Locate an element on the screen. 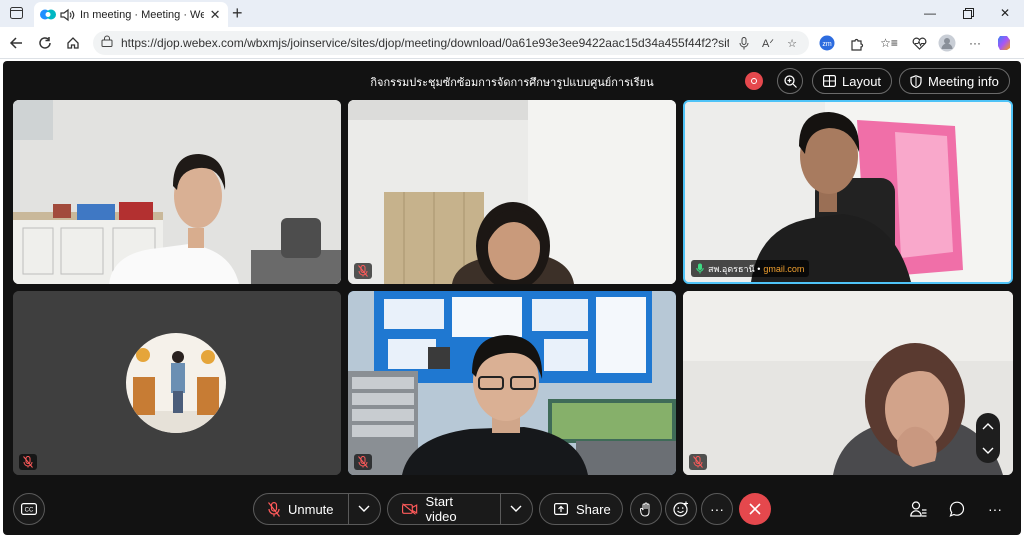  video-control: Start video is located at coordinates (460, 509).